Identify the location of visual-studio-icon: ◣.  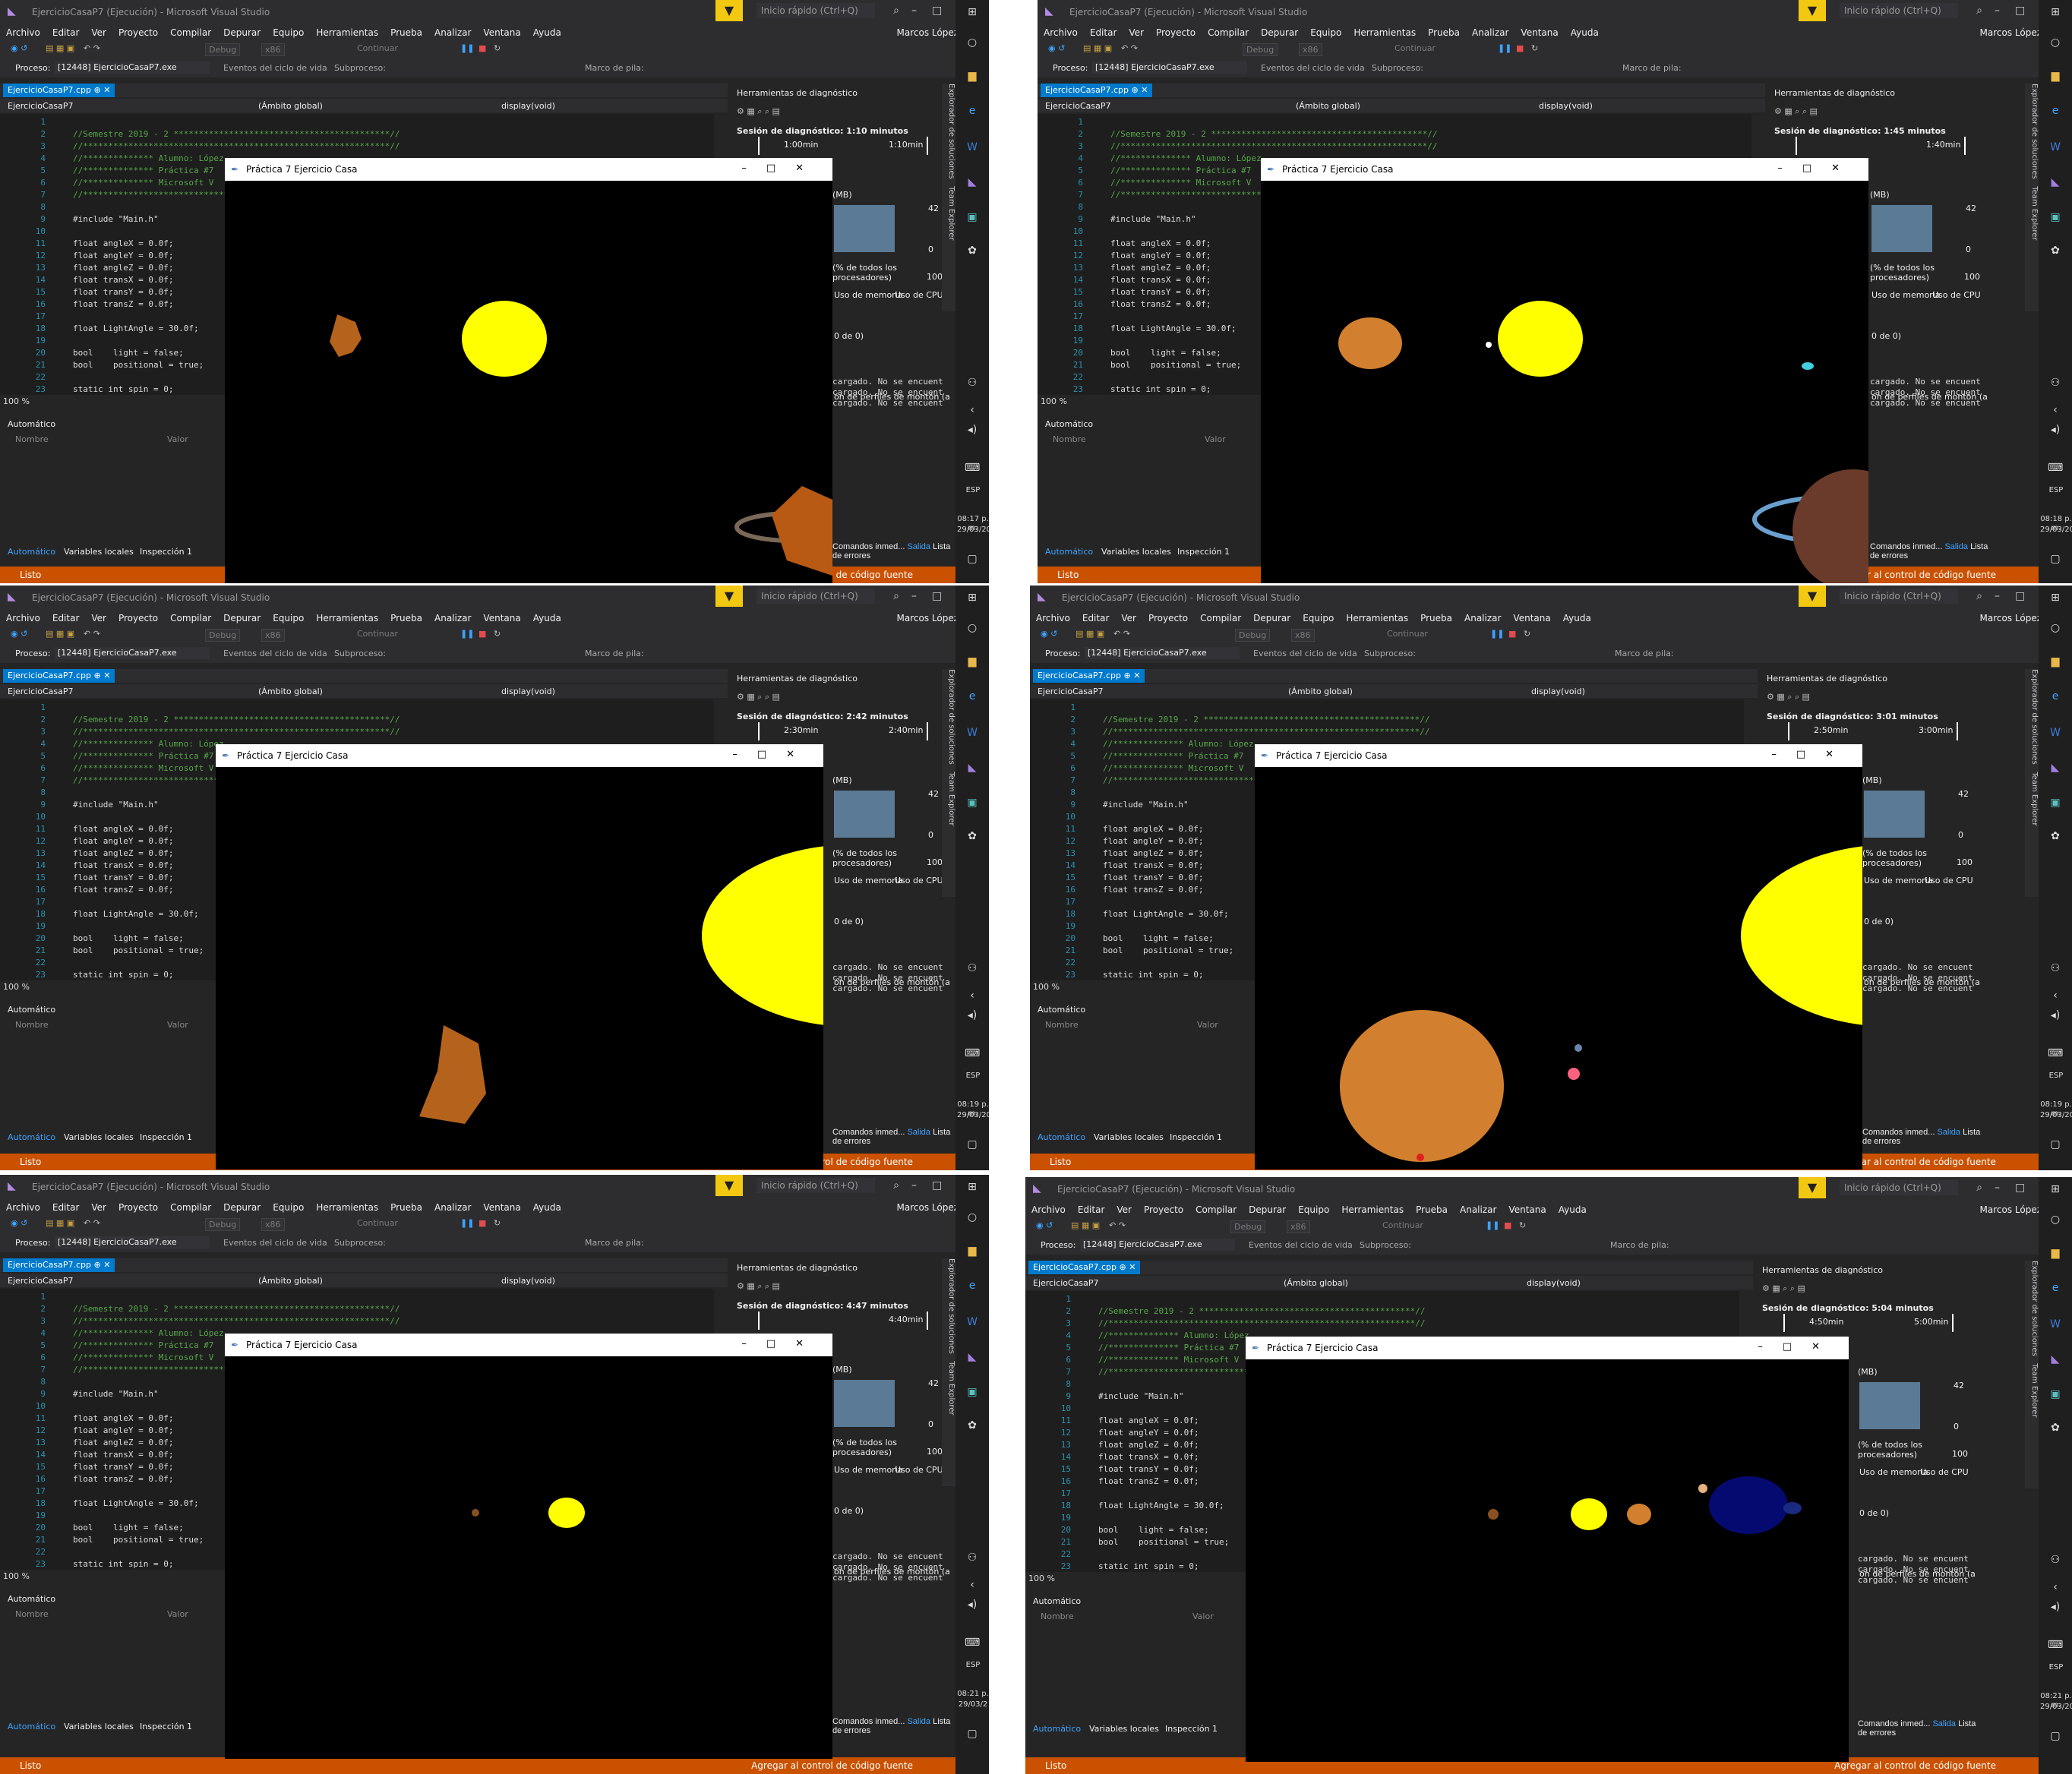
(2055, 767).